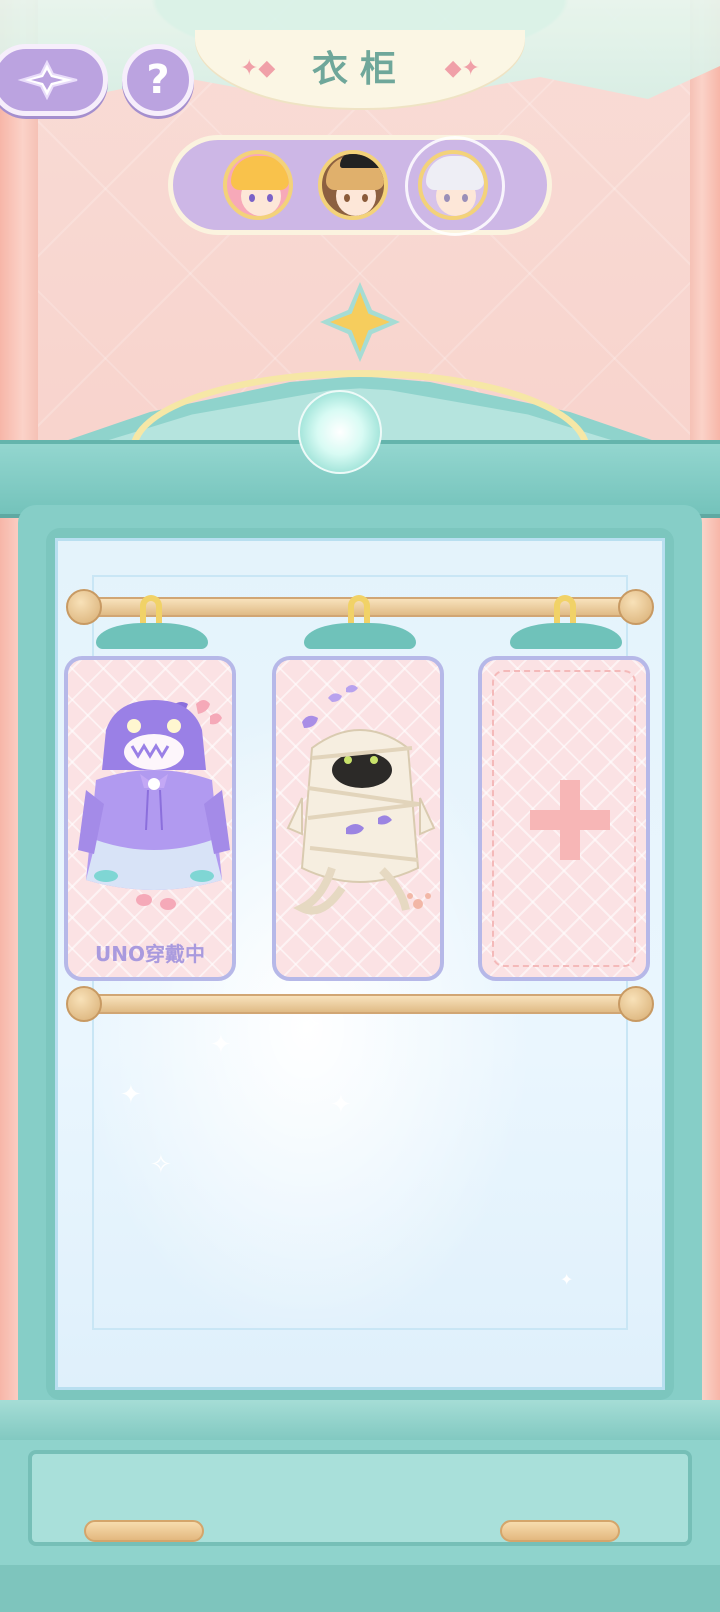  I want to click on help-button: ?, so click(158, 80).